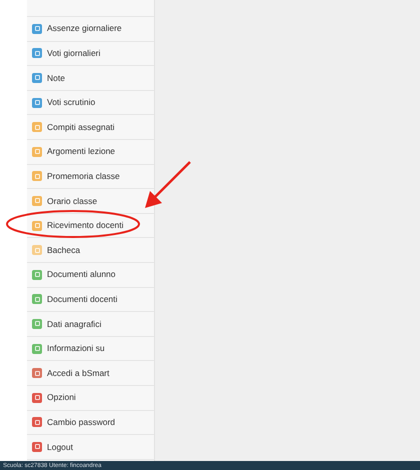 The width and height of the screenshot is (420, 470). Describe the element at coordinates (72, 201) in the screenshot. I see `menu-label: Orario classe` at that location.